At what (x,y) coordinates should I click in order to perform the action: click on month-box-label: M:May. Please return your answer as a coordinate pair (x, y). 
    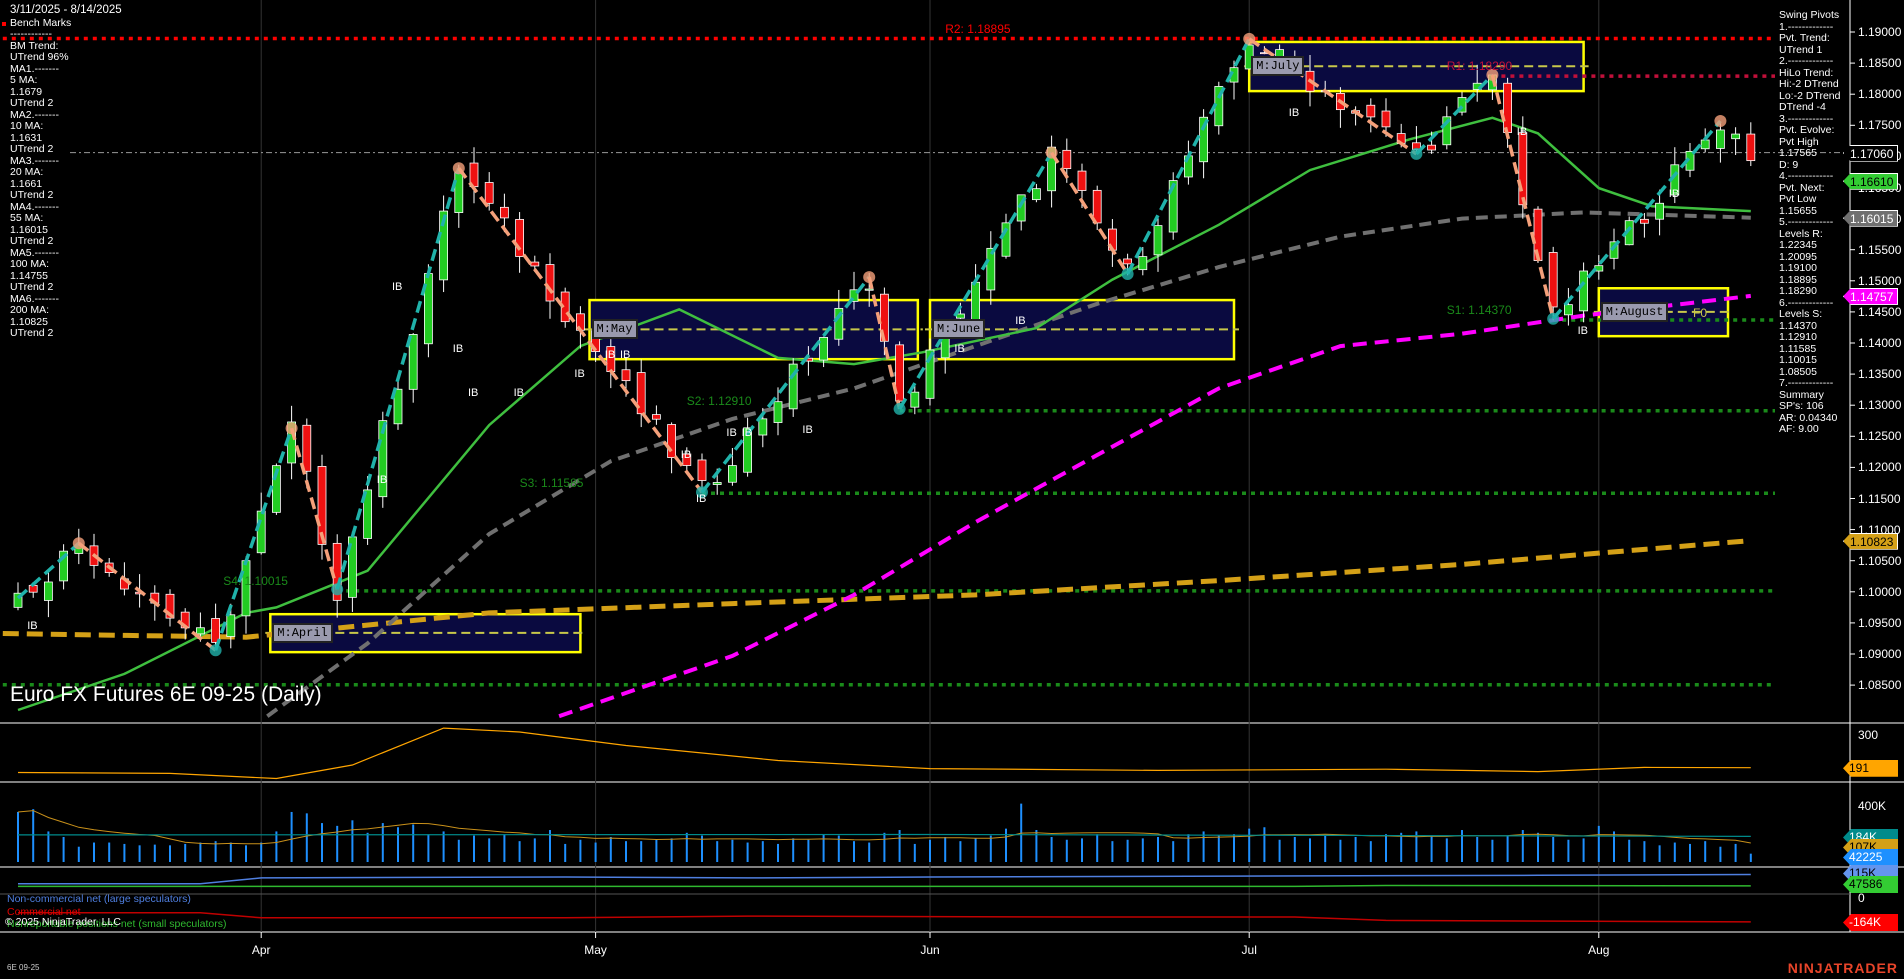
    Looking at the image, I should click on (614, 329).